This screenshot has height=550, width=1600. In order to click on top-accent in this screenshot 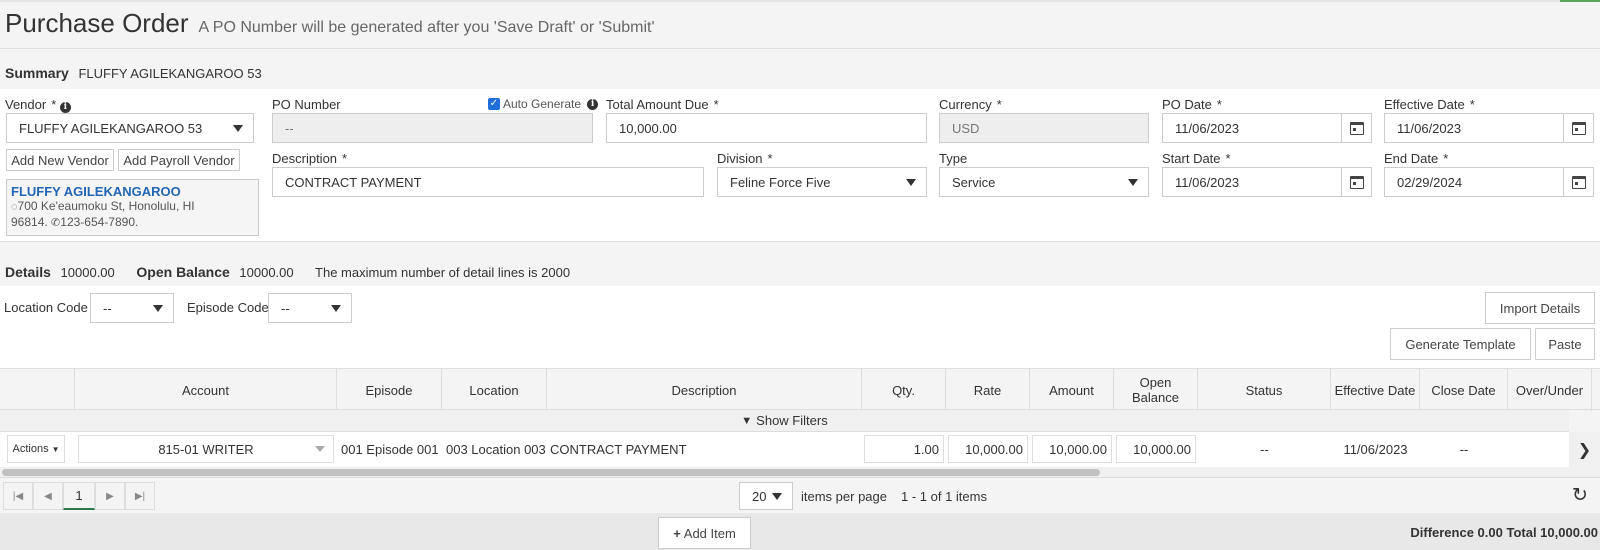, I will do `click(1580, 1)`.